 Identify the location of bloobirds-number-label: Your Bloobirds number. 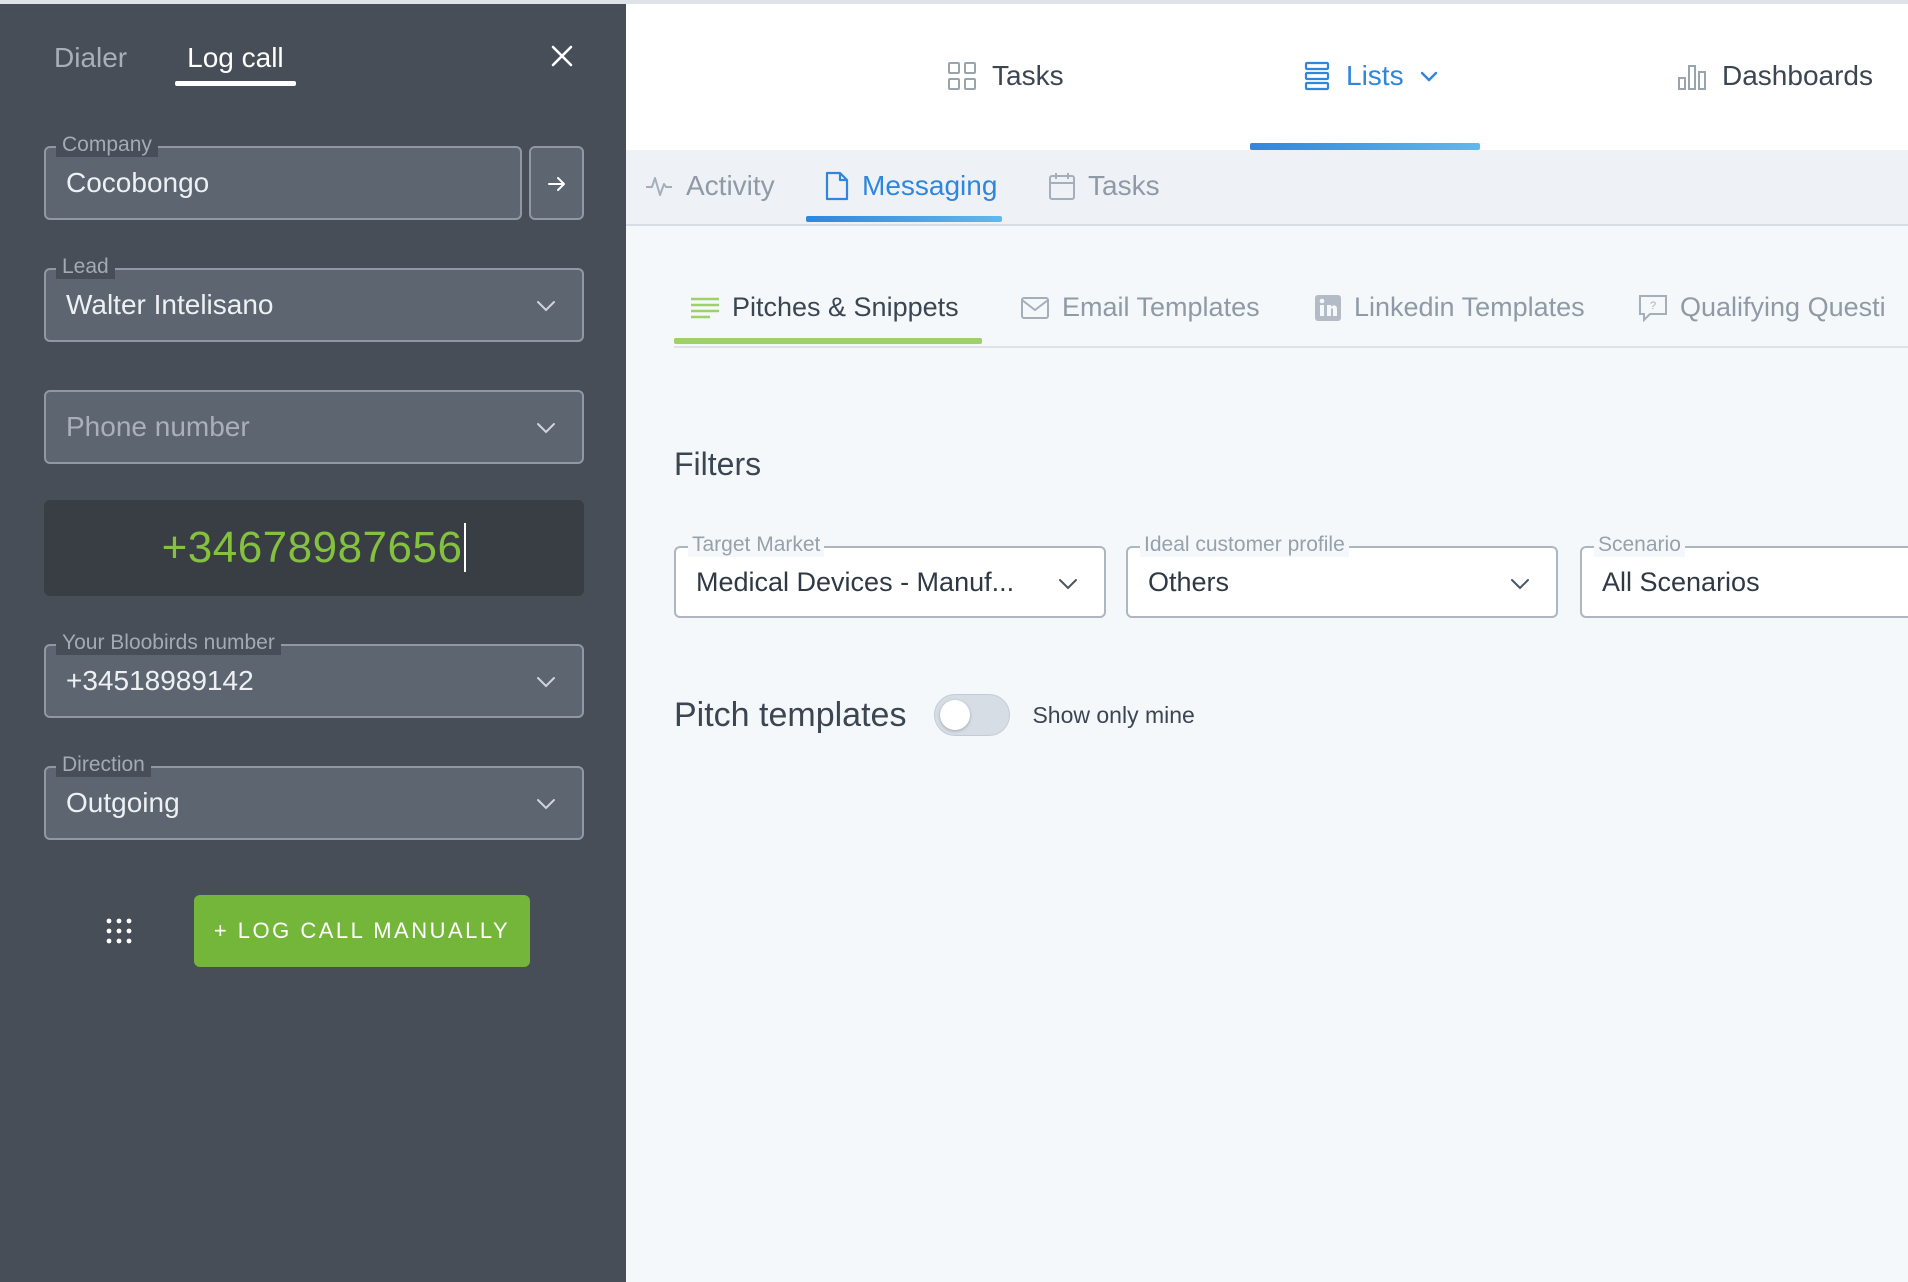
(168, 643).